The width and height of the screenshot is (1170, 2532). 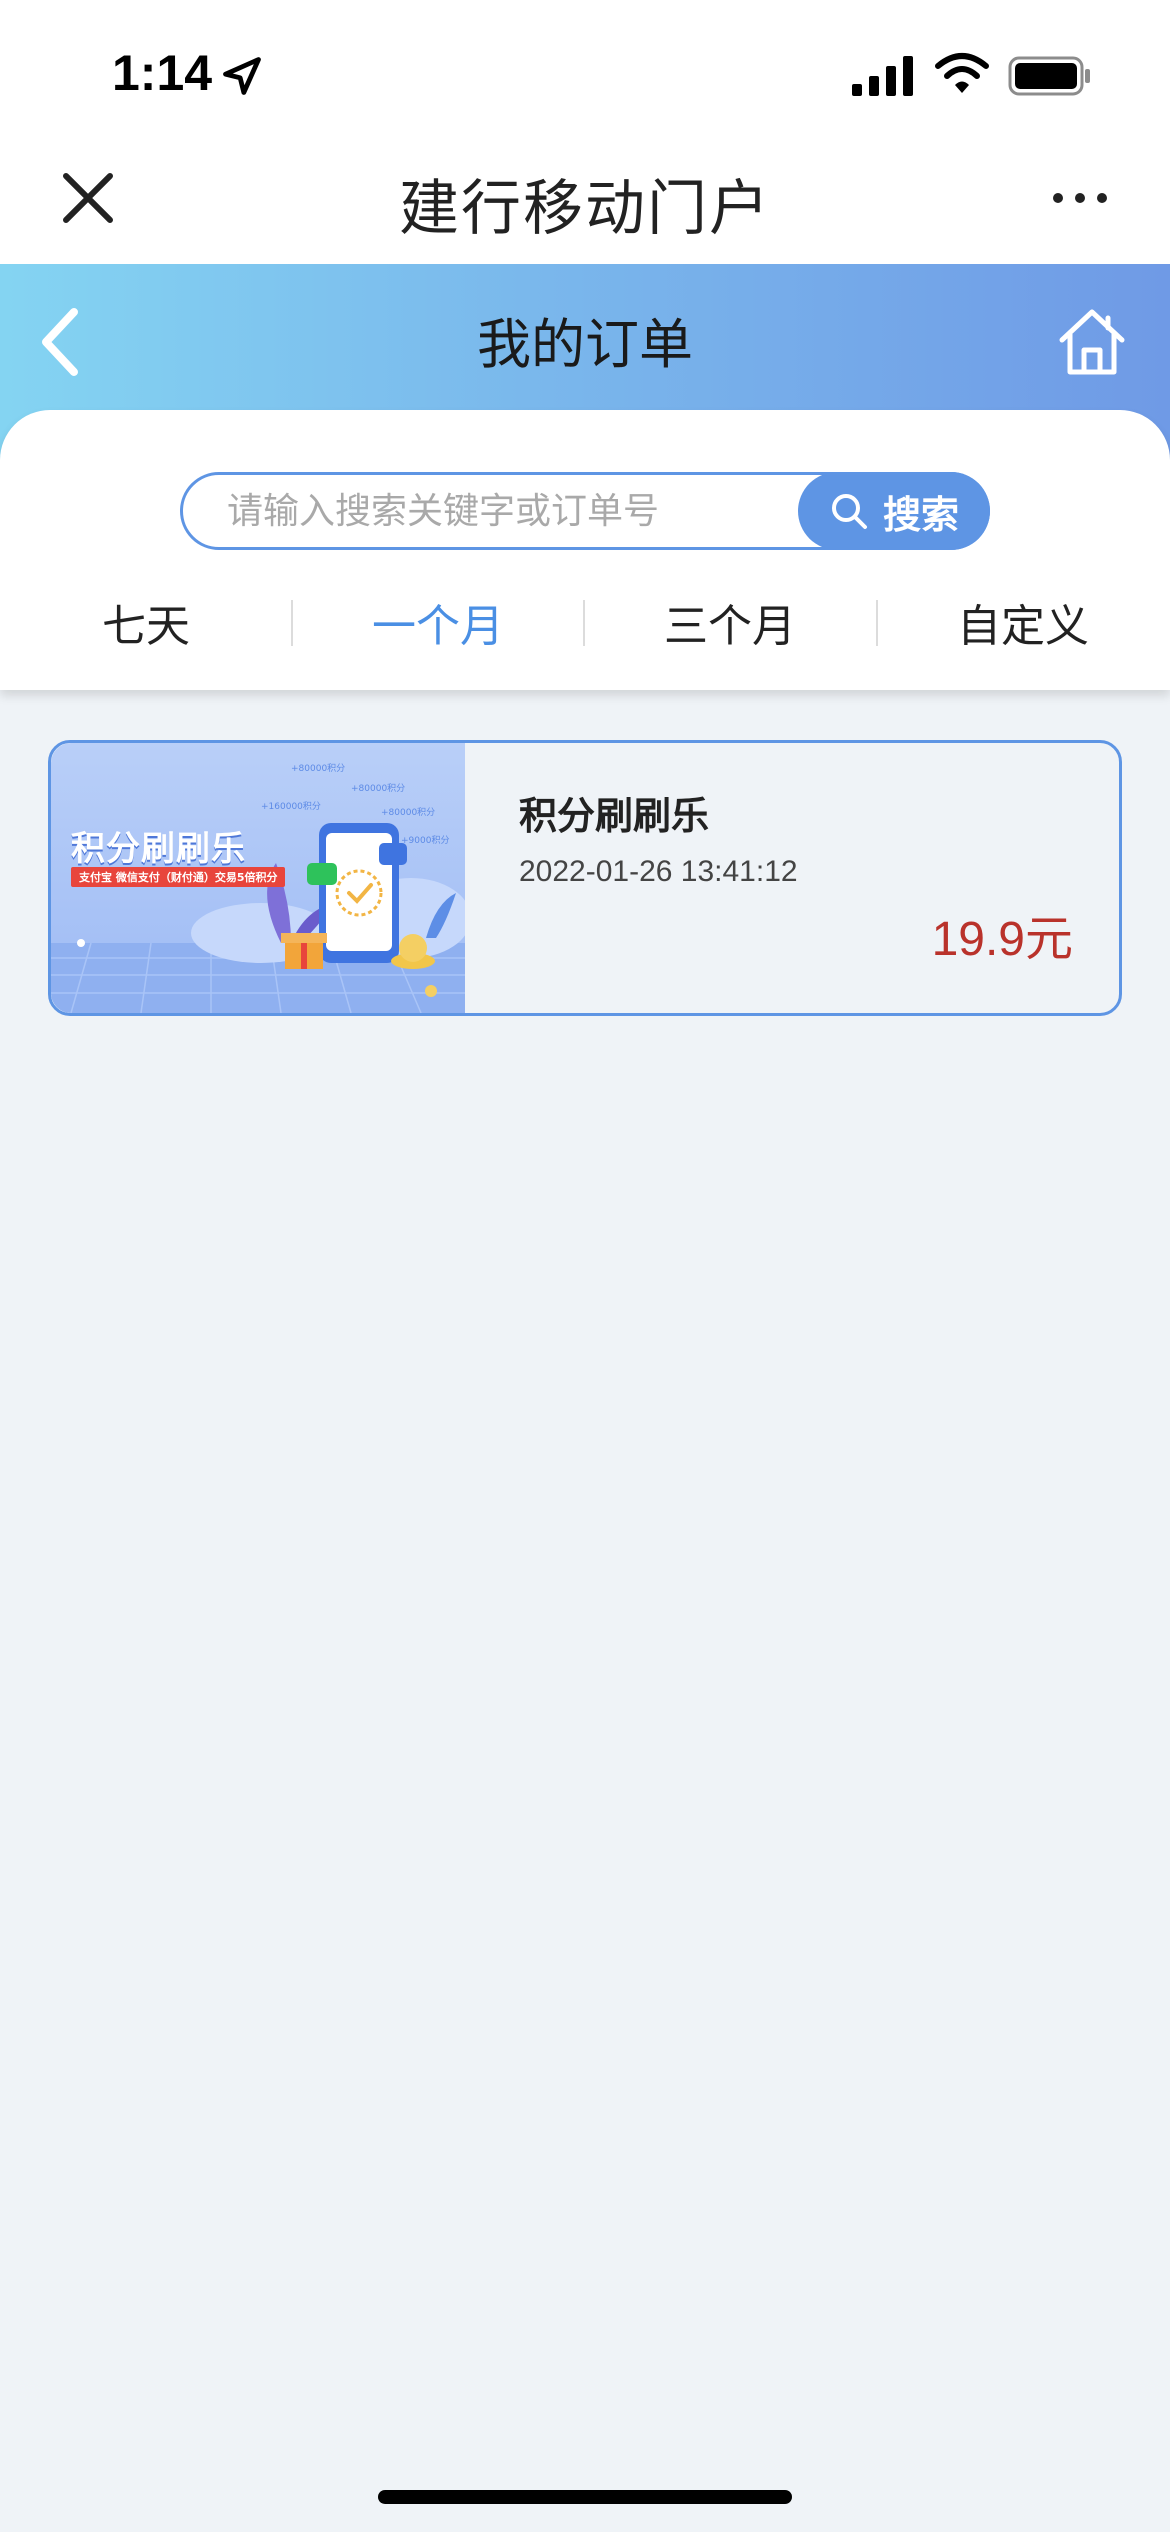 I want to click on search-bar: 搜索, so click(x=585, y=511).